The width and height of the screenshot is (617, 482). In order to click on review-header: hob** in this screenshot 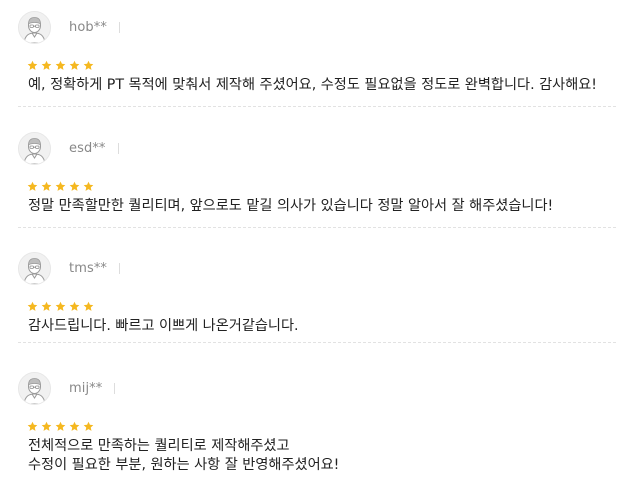, I will do `click(69, 27)`.